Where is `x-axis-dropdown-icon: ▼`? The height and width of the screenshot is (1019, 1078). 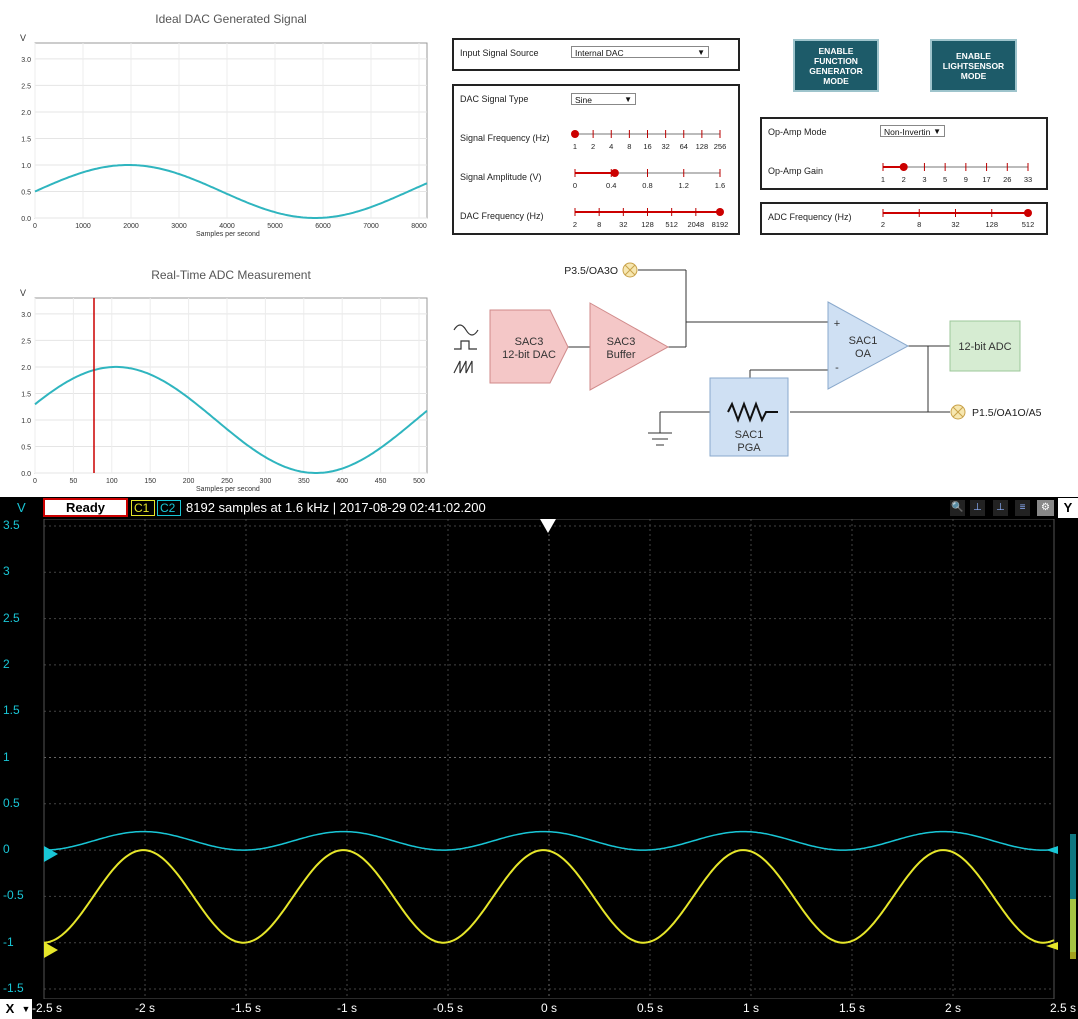 x-axis-dropdown-icon: ▼ is located at coordinates (26, 1009).